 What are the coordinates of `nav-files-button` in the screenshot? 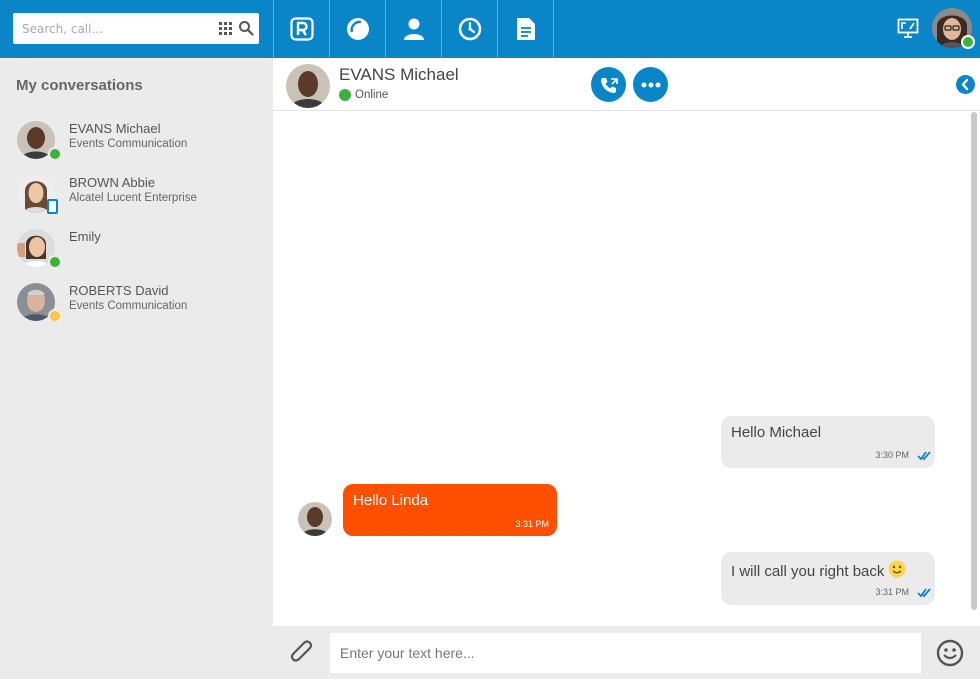 It's located at (526, 29).